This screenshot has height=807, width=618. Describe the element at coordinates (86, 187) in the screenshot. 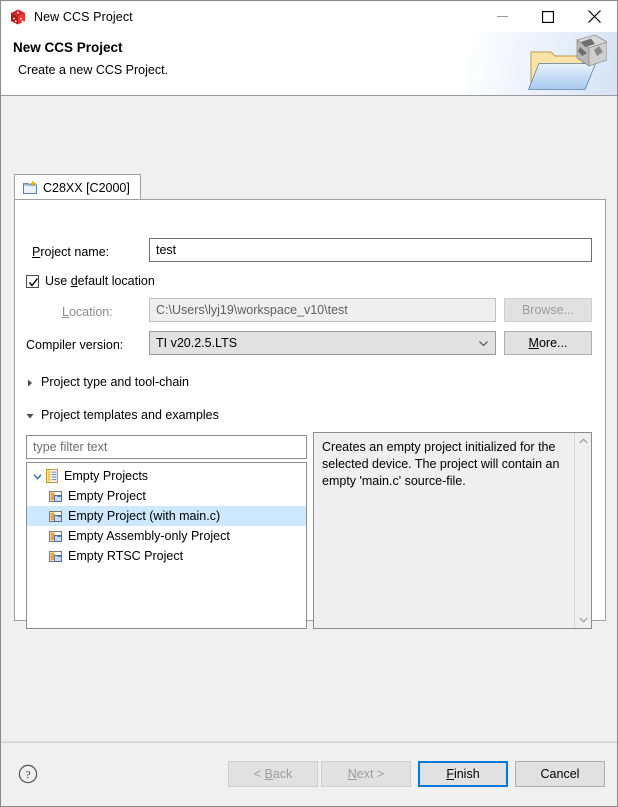

I see `tab-label: C28XX [C2000]` at that location.